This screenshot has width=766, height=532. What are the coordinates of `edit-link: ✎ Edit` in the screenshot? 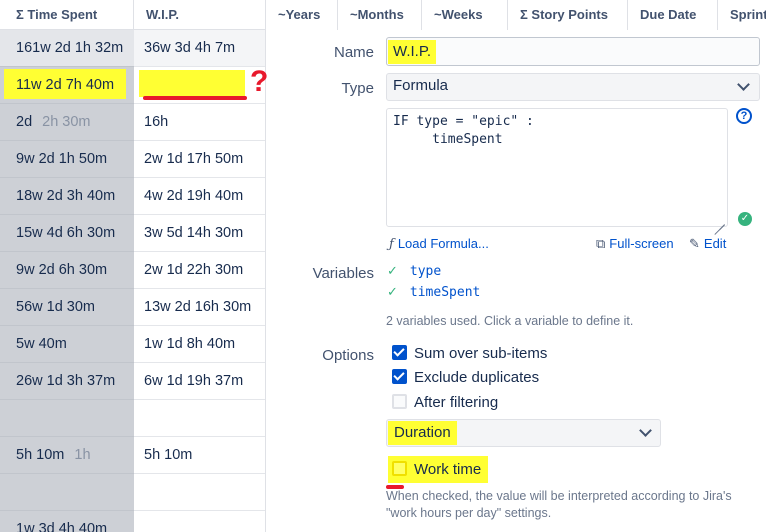 It's located at (707, 244).